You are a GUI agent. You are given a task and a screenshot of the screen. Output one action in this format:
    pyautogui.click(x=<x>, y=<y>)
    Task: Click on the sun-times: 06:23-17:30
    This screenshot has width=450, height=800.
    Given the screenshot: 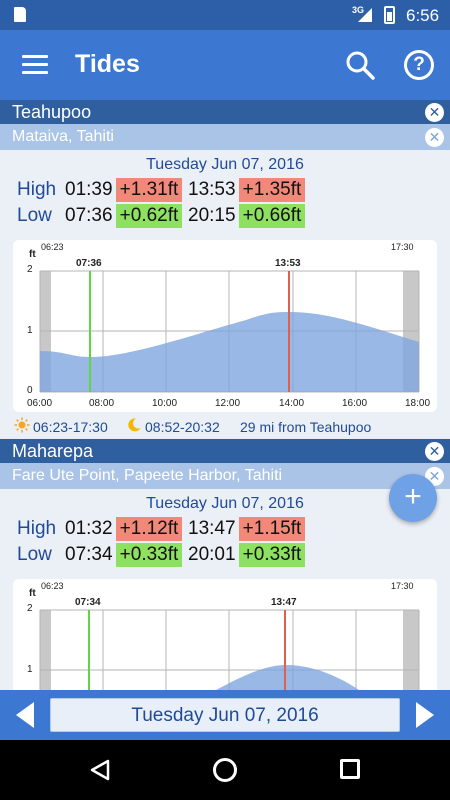 What is the action you would take?
    pyautogui.click(x=70, y=427)
    